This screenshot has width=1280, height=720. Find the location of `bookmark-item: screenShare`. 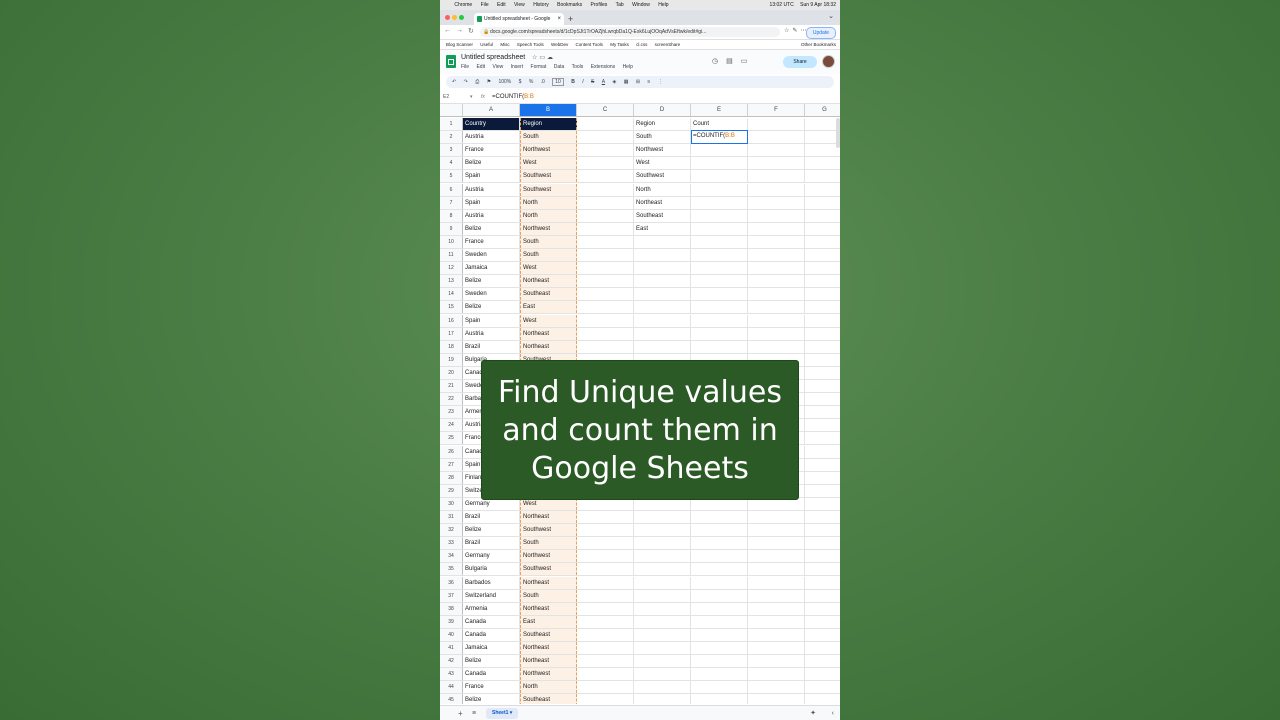

bookmark-item: screenShare is located at coordinates (668, 44).